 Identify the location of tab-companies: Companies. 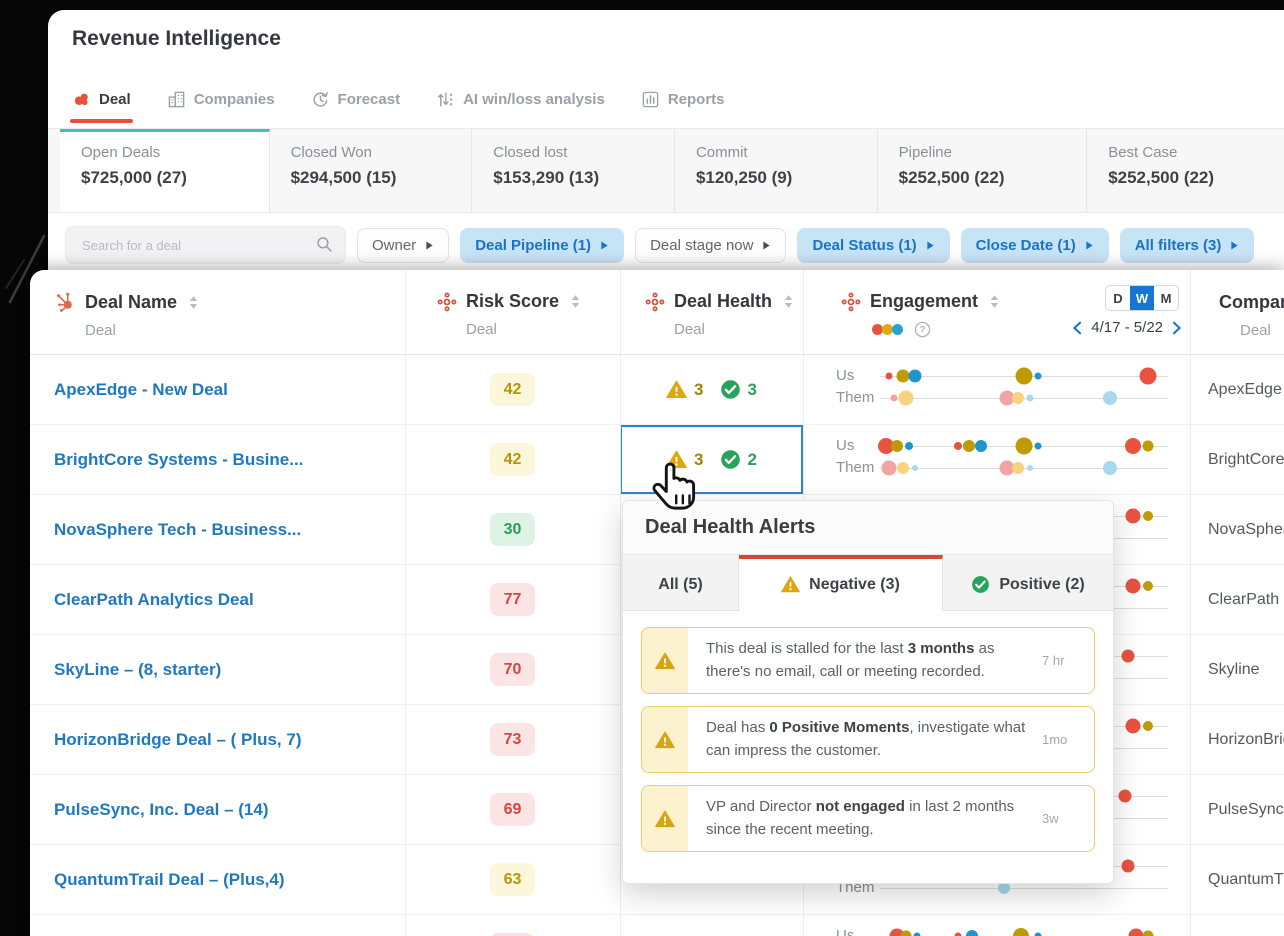
(221, 99).